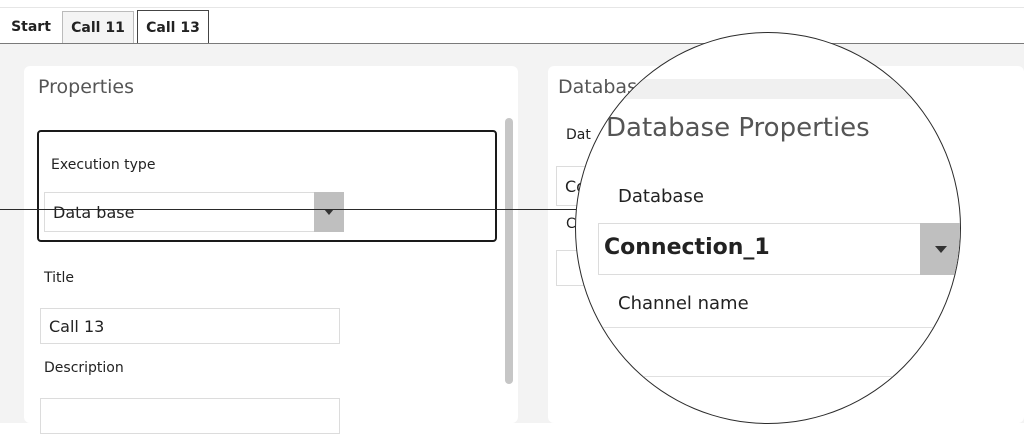 Image resolution: width=1024 pixels, height=434 pixels. Describe the element at coordinates (94, 212) in the screenshot. I see `execution-type-value: Data base` at that location.